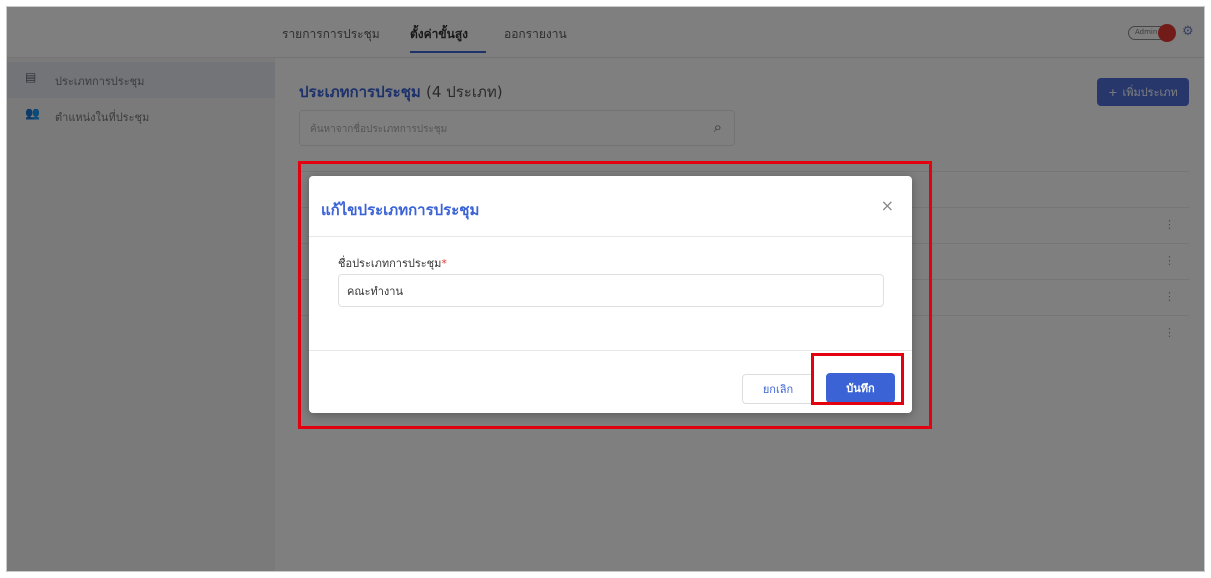 The image size is (1211, 578). What do you see at coordinates (778, 389) in the screenshot?
I see `cancel-button: ยกเลิก` at bounding box center [778, 389].